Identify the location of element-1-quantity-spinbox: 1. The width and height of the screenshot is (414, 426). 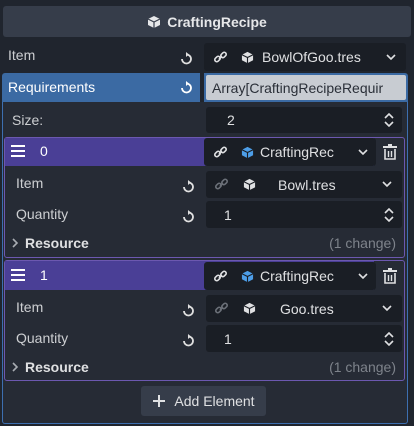
(304, 338).